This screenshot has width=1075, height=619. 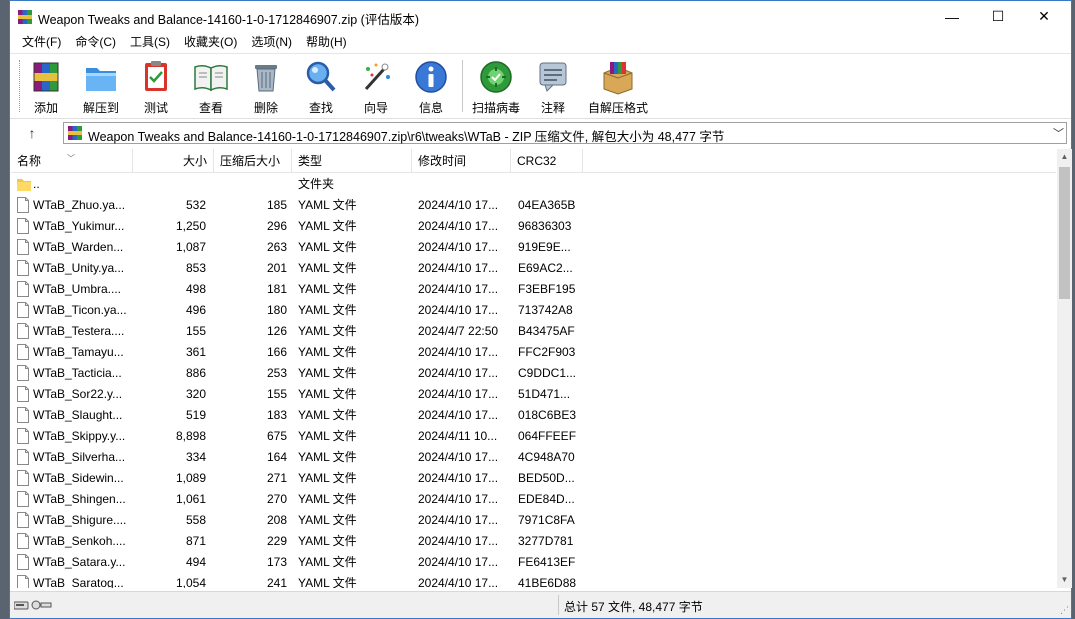 What do you see at coordinates (1064, 368) in the screenshot?
I see `vertical-scrollbar: ▲ ▼` at bounding box center [1064, 368].